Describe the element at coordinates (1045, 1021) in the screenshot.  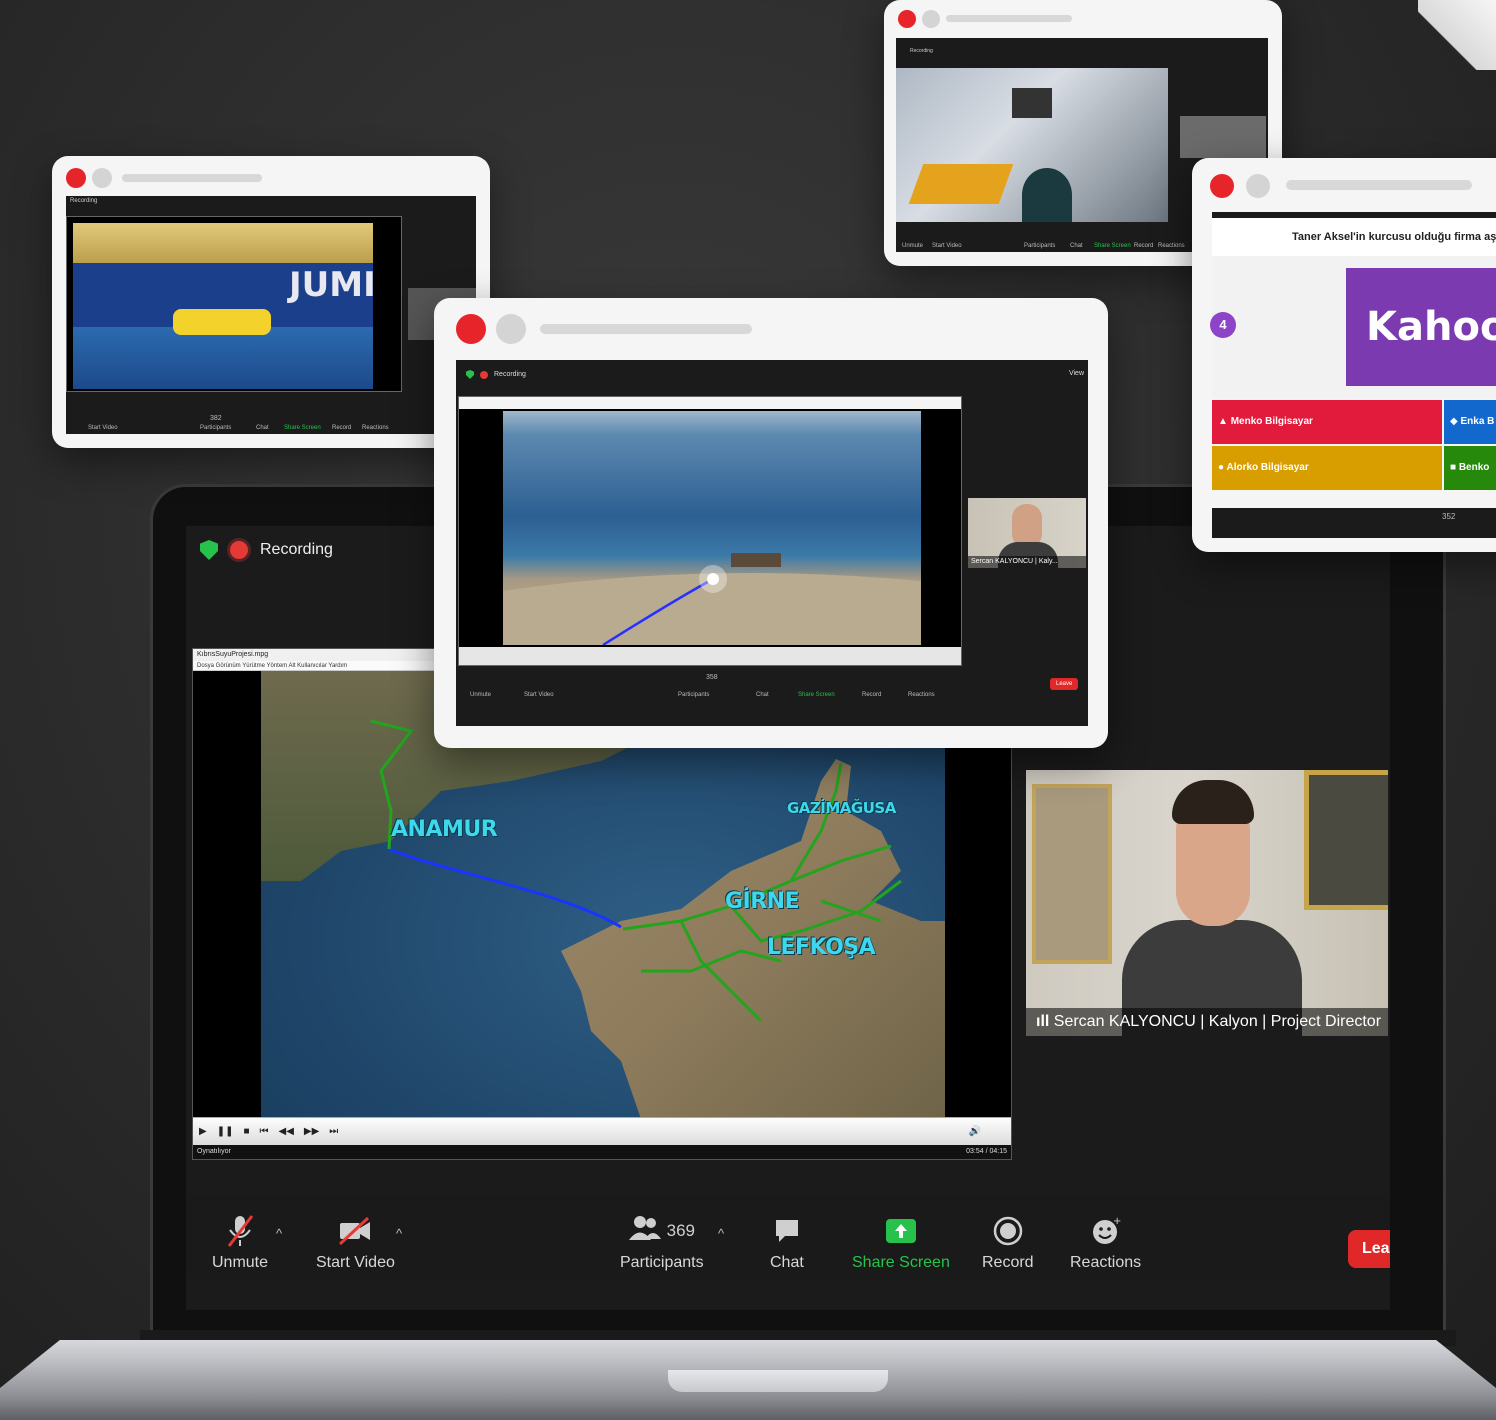
I see `signal-bars-icon: ıll` at that location.